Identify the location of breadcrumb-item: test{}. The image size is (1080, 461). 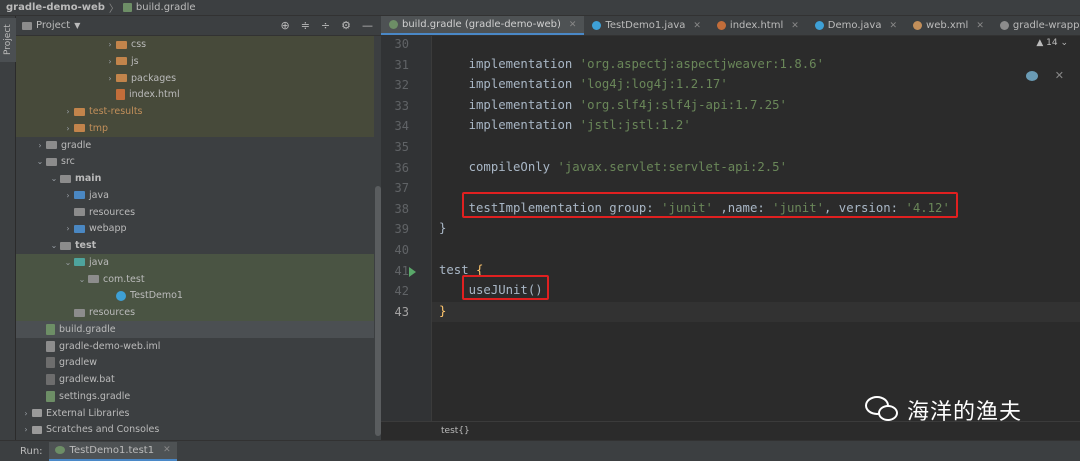
(455, 431).